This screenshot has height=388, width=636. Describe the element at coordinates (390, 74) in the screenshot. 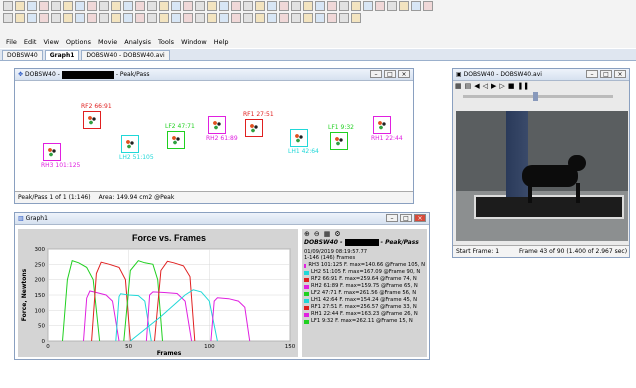

I see `maximize-button: □` at that location.